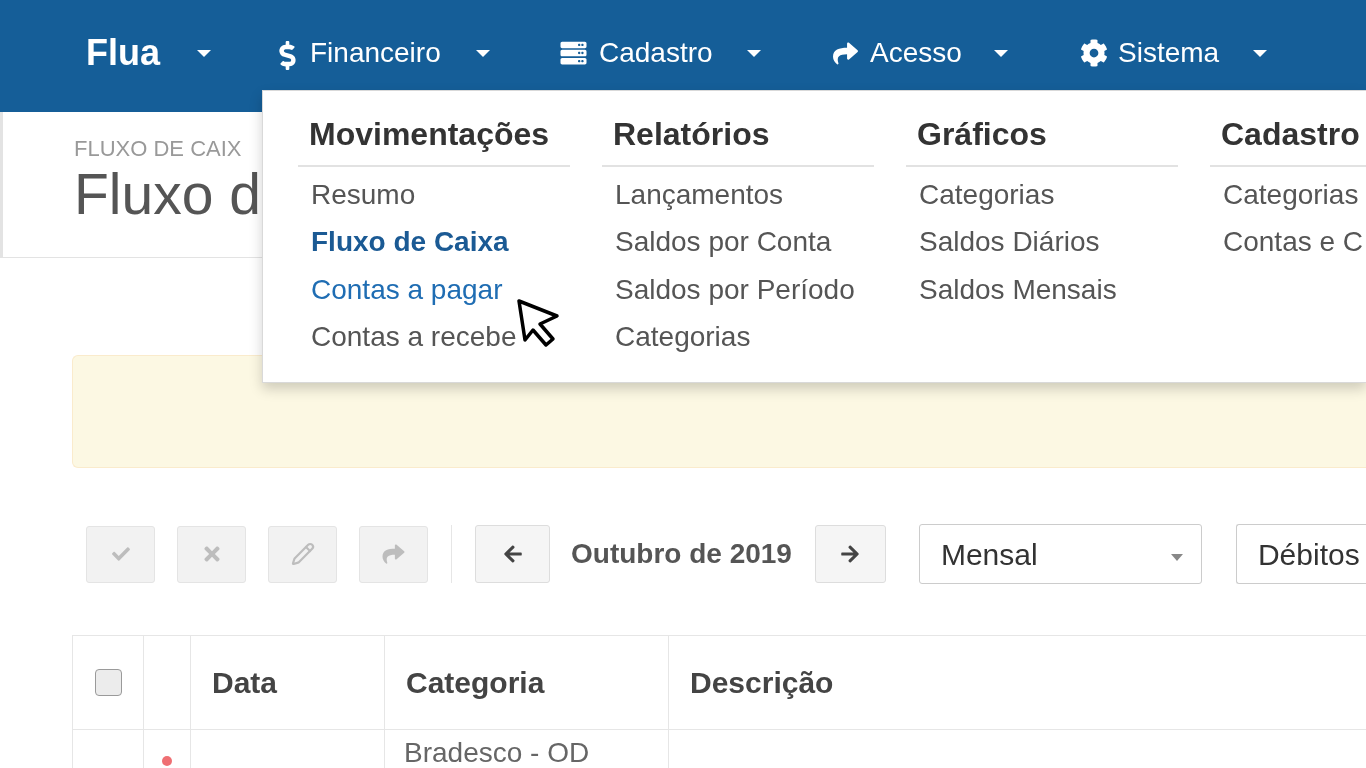 The image size is (1366, 768). I want to click on menu-link: Contas a recebe, so click(414, 337).